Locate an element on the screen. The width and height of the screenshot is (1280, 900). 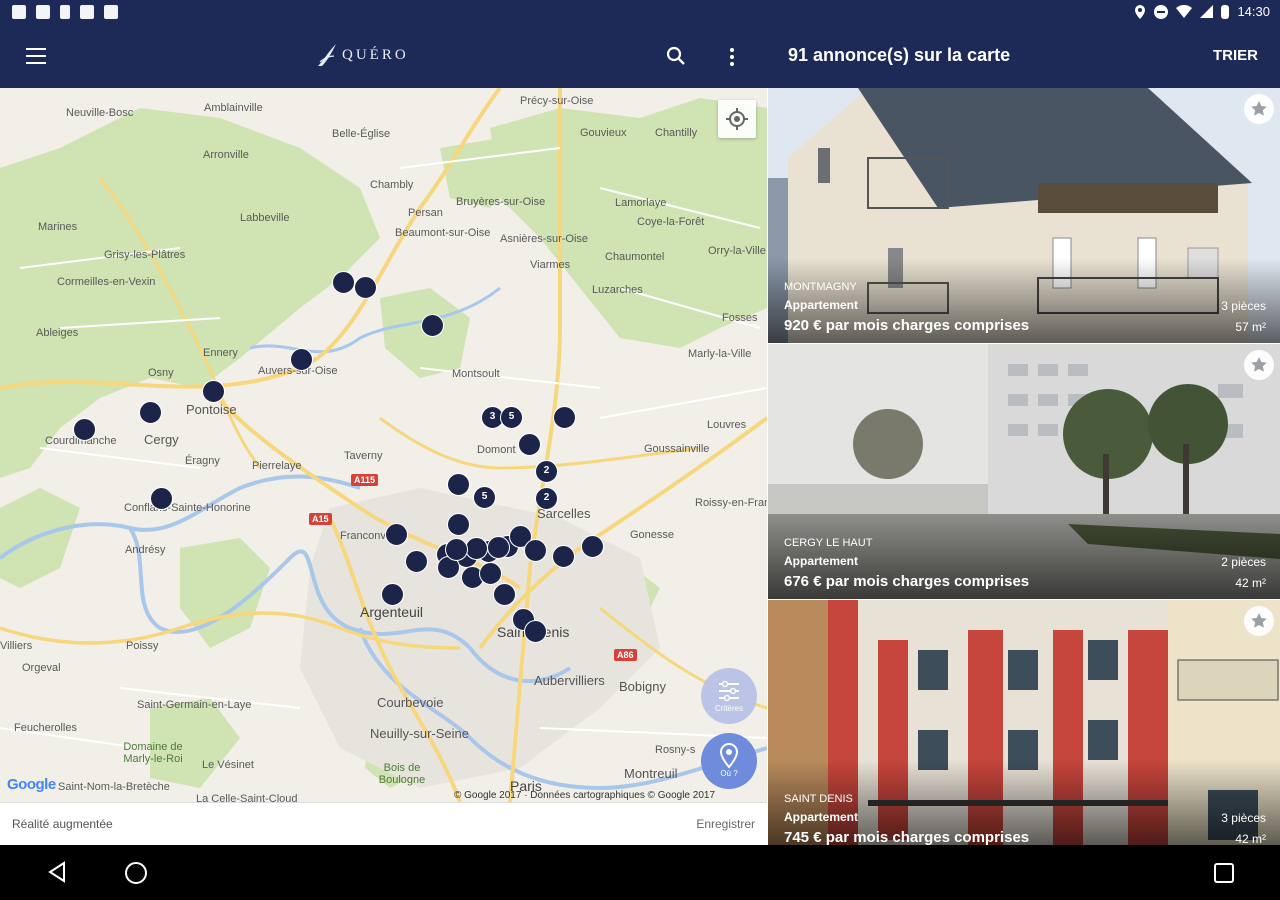
sort-button: TRIER is located at coordinates (1235, 55).